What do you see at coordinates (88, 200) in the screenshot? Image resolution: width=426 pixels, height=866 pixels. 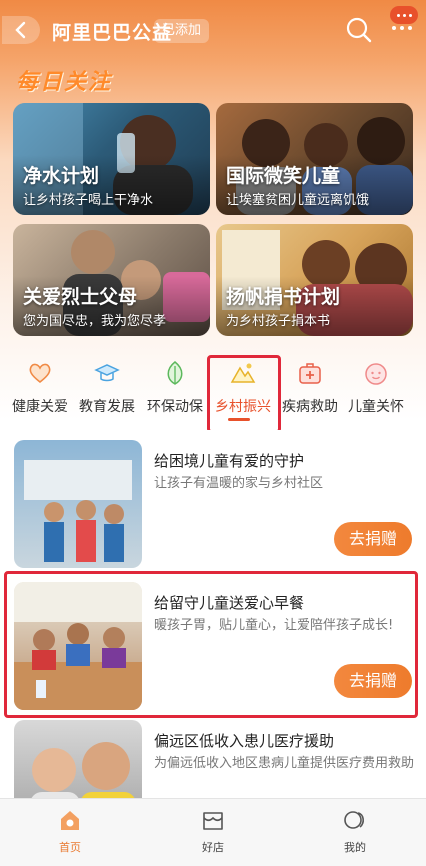 I see `feature-subtitle: 让乡村孩子喝上干净水` at bounding box center [88, 200].